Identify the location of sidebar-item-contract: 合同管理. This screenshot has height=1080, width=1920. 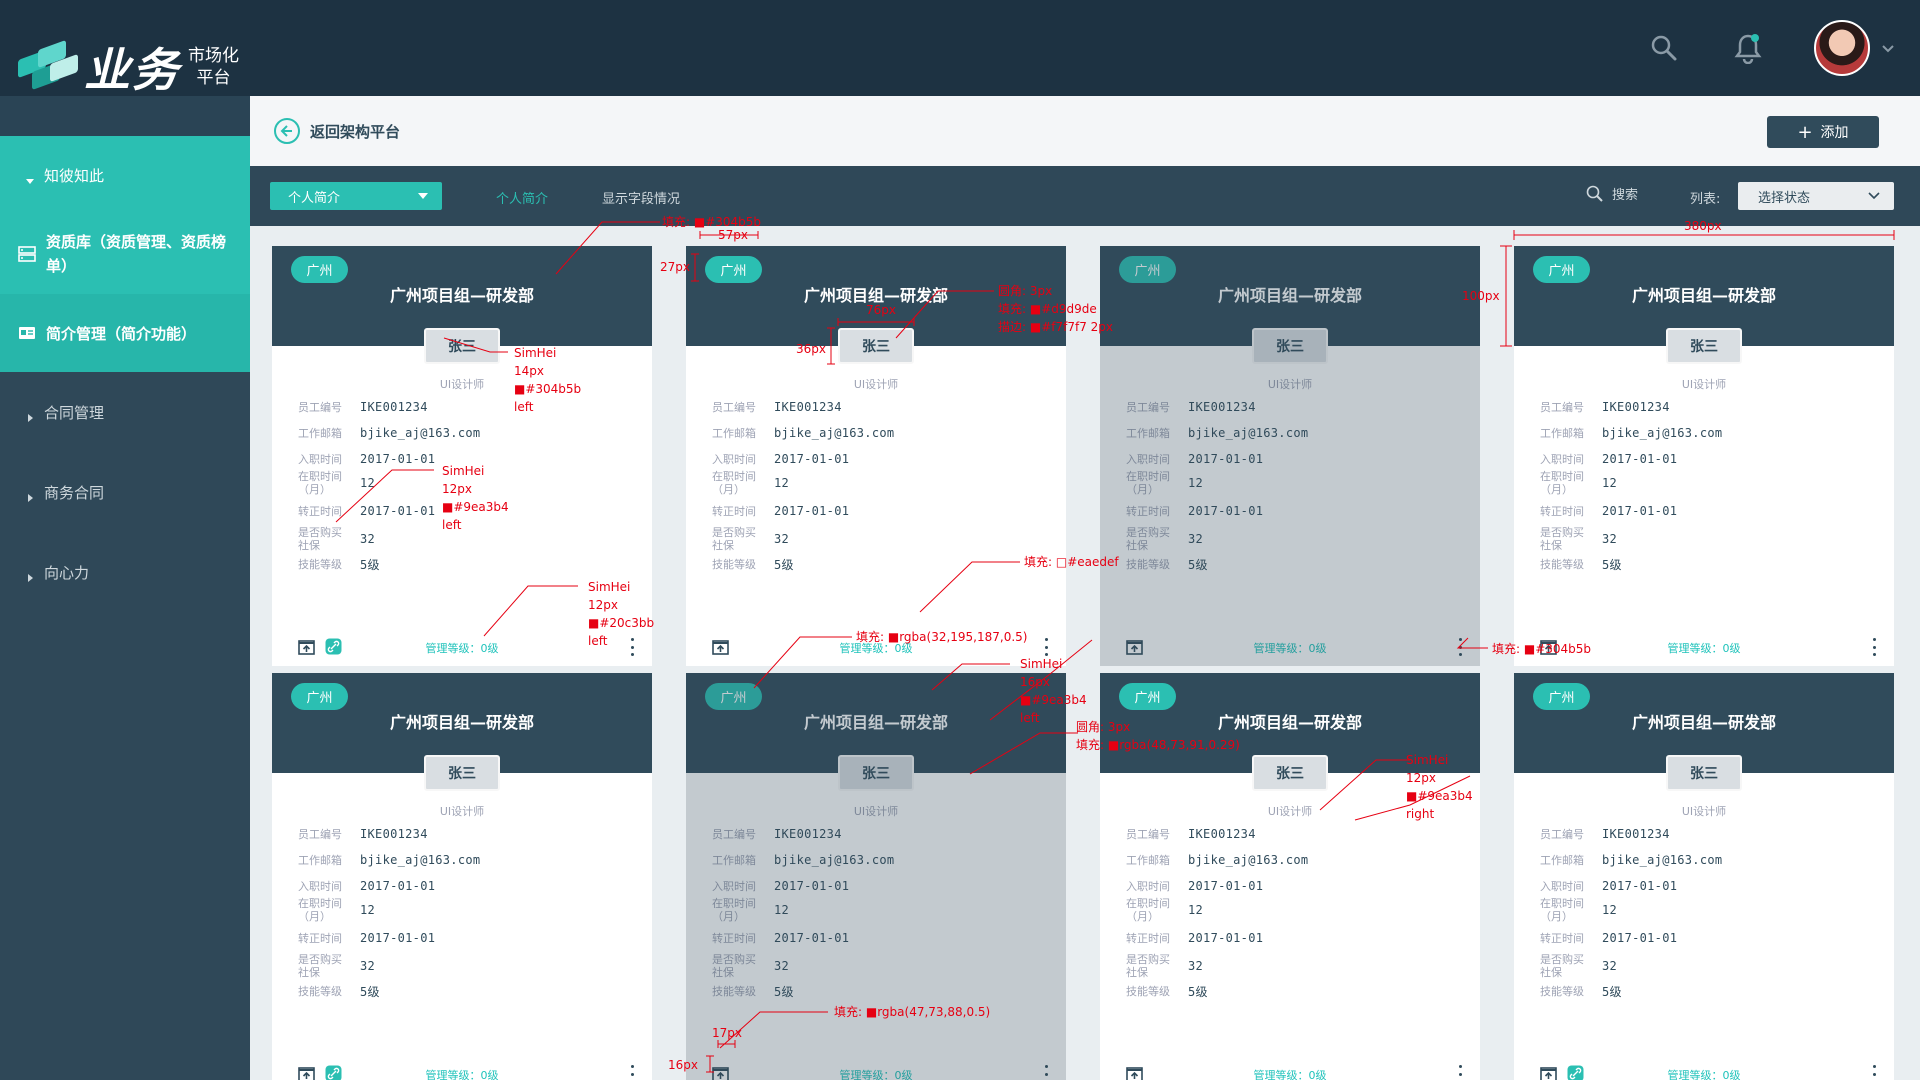
(125, 412).